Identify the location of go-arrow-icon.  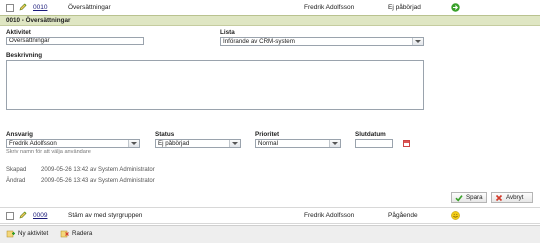
(455, 7).